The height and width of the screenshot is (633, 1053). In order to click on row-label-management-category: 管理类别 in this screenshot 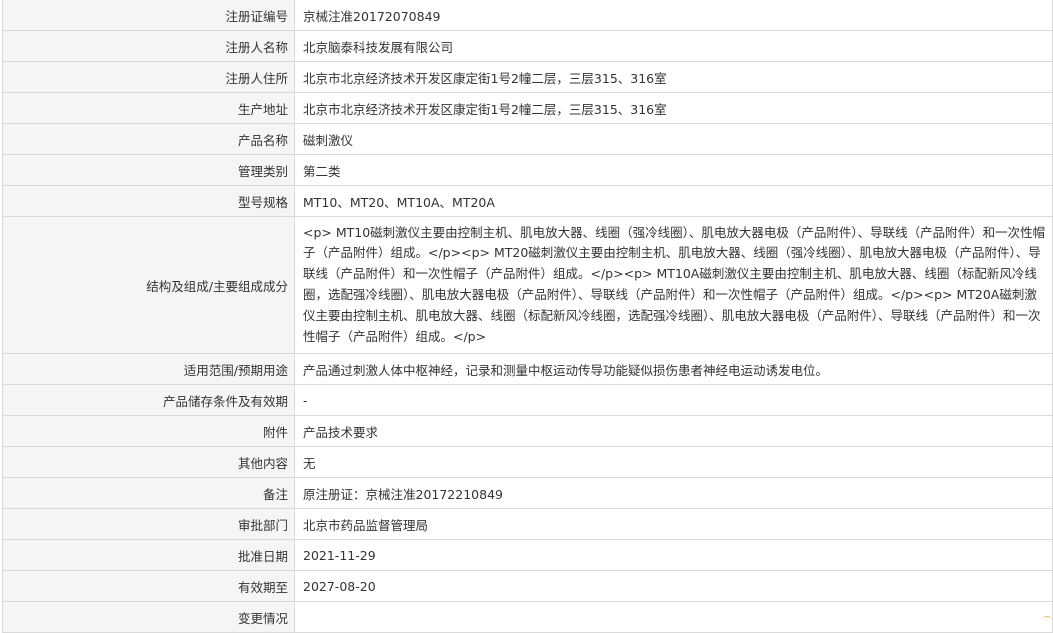, I will do `click(148, 170)`.